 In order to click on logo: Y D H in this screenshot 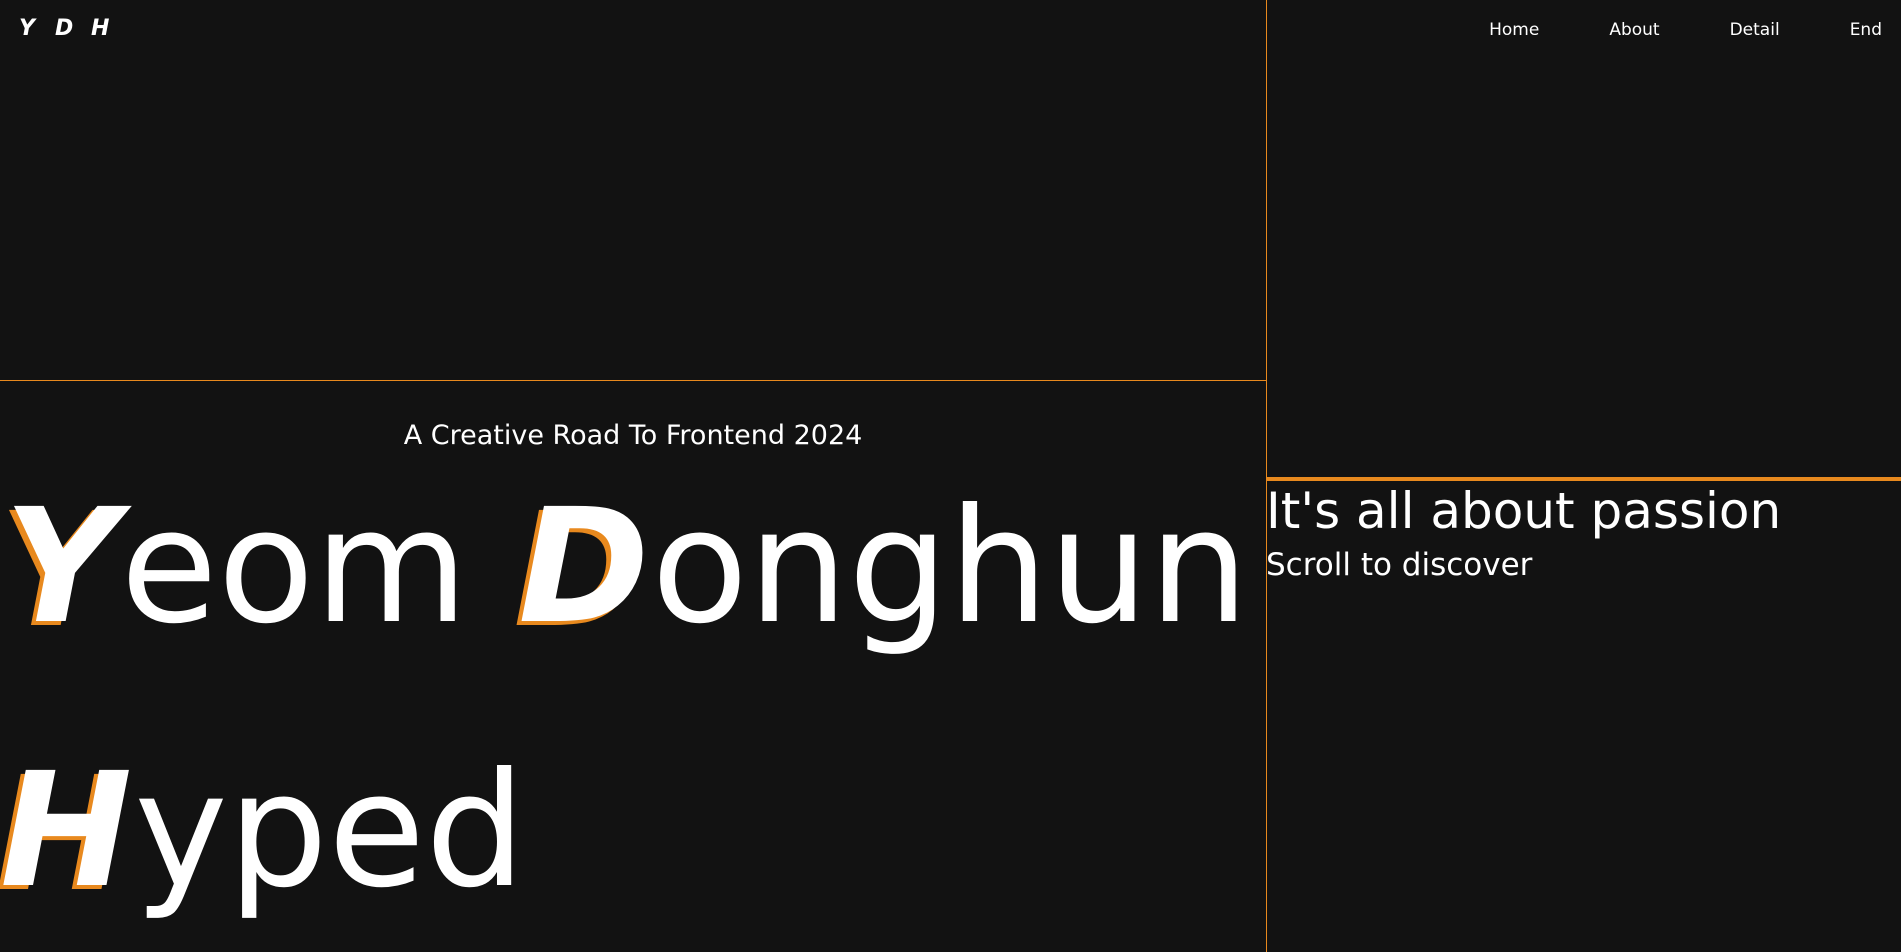, I will do `click(65, 28)`.